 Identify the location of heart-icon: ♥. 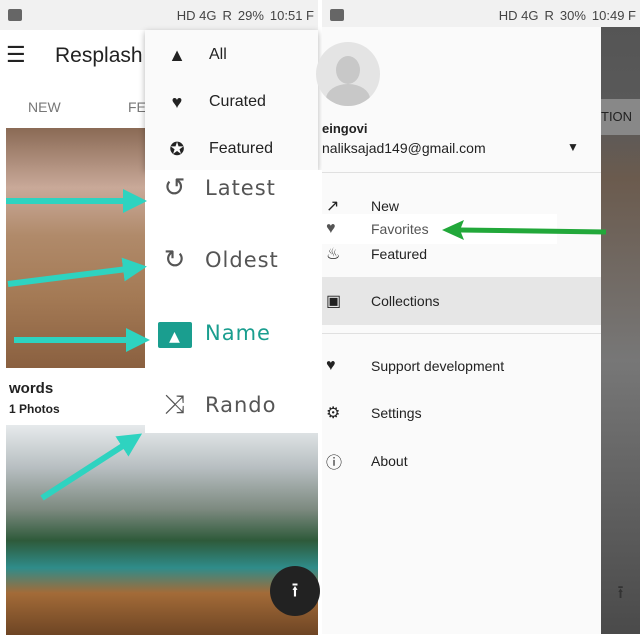
(331, 365).